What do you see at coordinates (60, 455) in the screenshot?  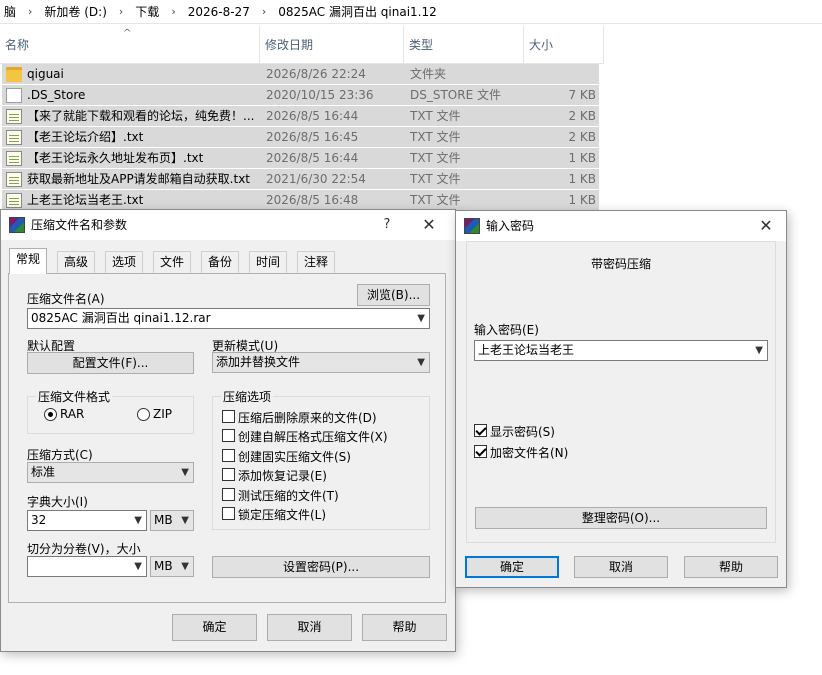 I see `method-label: 压缩方式(C)` at bounding box center [60, 455].